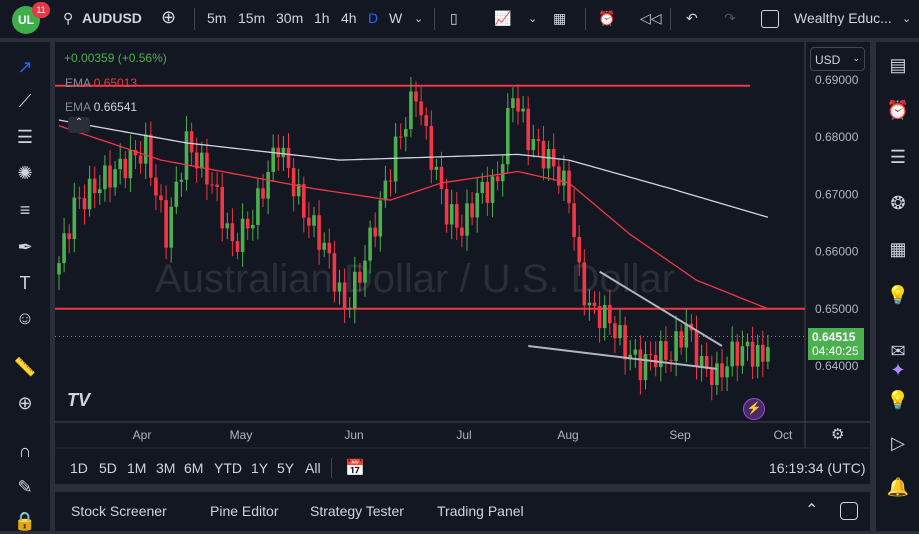 This screenshot has width=919, height=534. Describe the element at coordinates (898, 157) in the screenshot. I see `news-icon: ☰` at that location.